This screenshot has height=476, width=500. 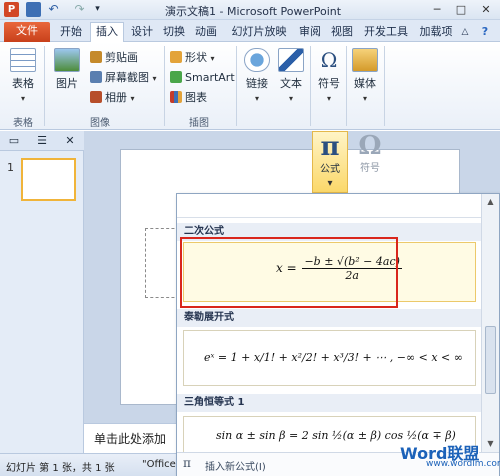 What do you see at coordinates (310, 32) in the screenshot?
I see `tab-review: 审阅` at bounding box center [310, 32].